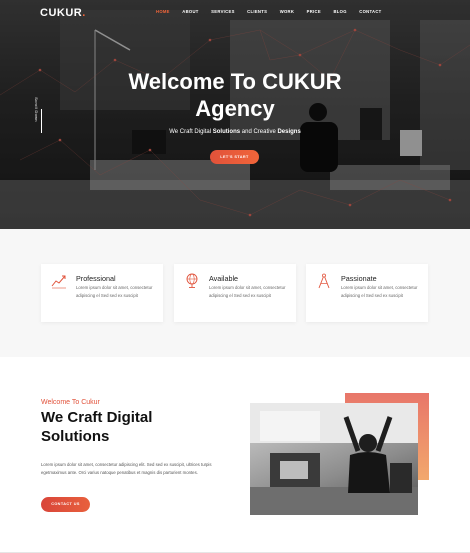 The width and height of the screenshot is (470, 553). What do you see at coordinates (163, 11) in the screenshot?
I see `nav-item-home: HOME` at bounding box center [163, 11].